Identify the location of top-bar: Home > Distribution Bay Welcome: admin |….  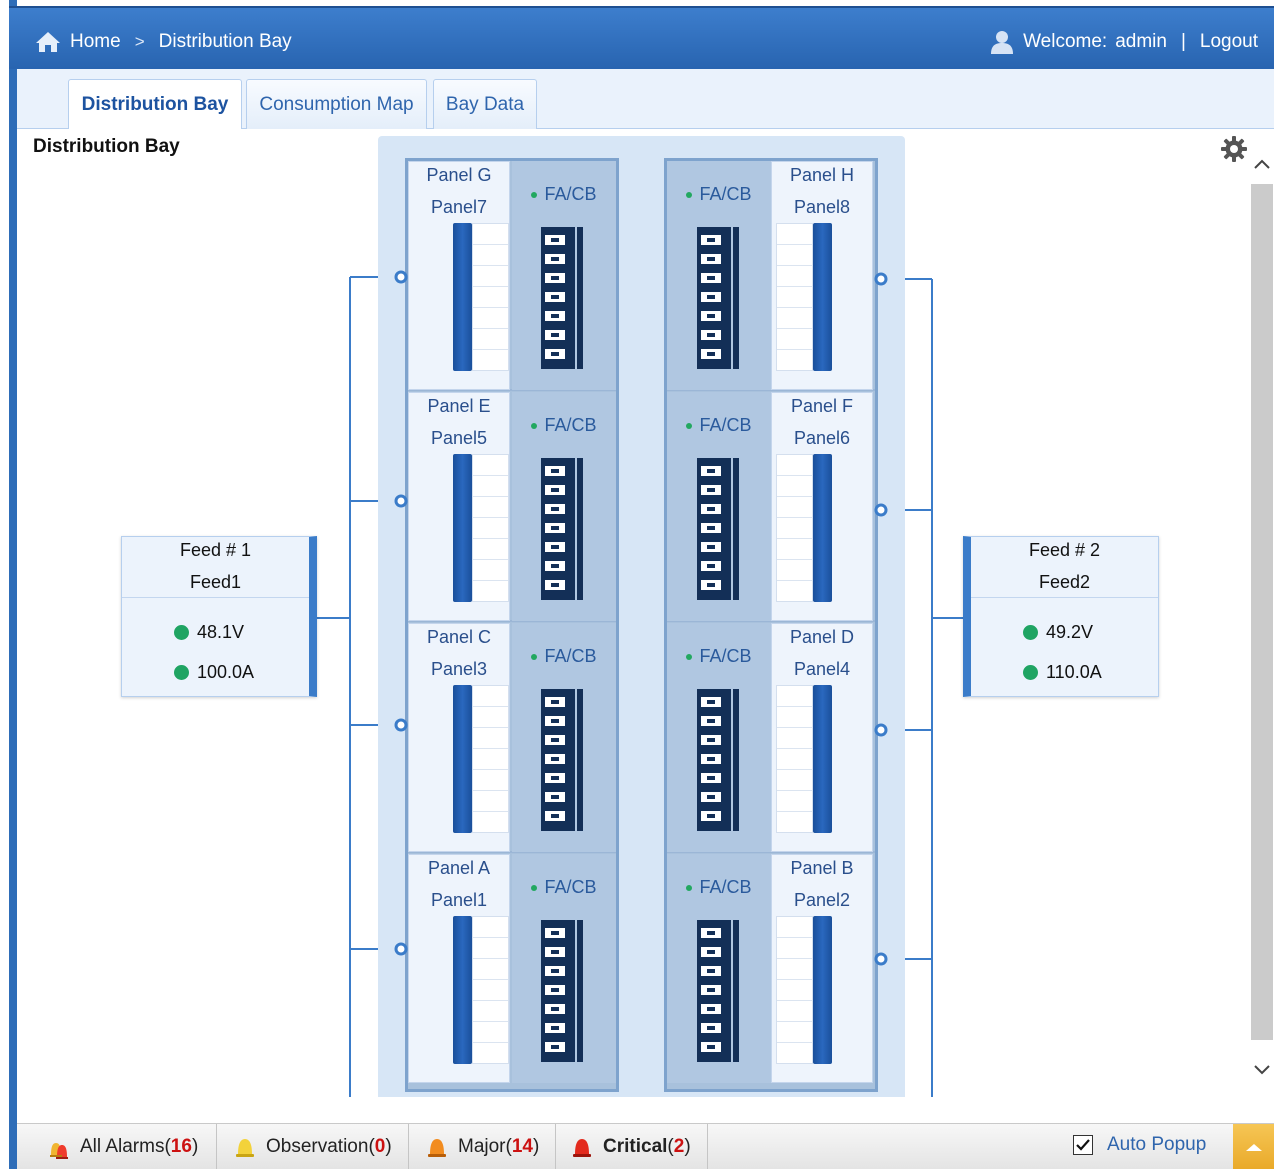
(641, 37).